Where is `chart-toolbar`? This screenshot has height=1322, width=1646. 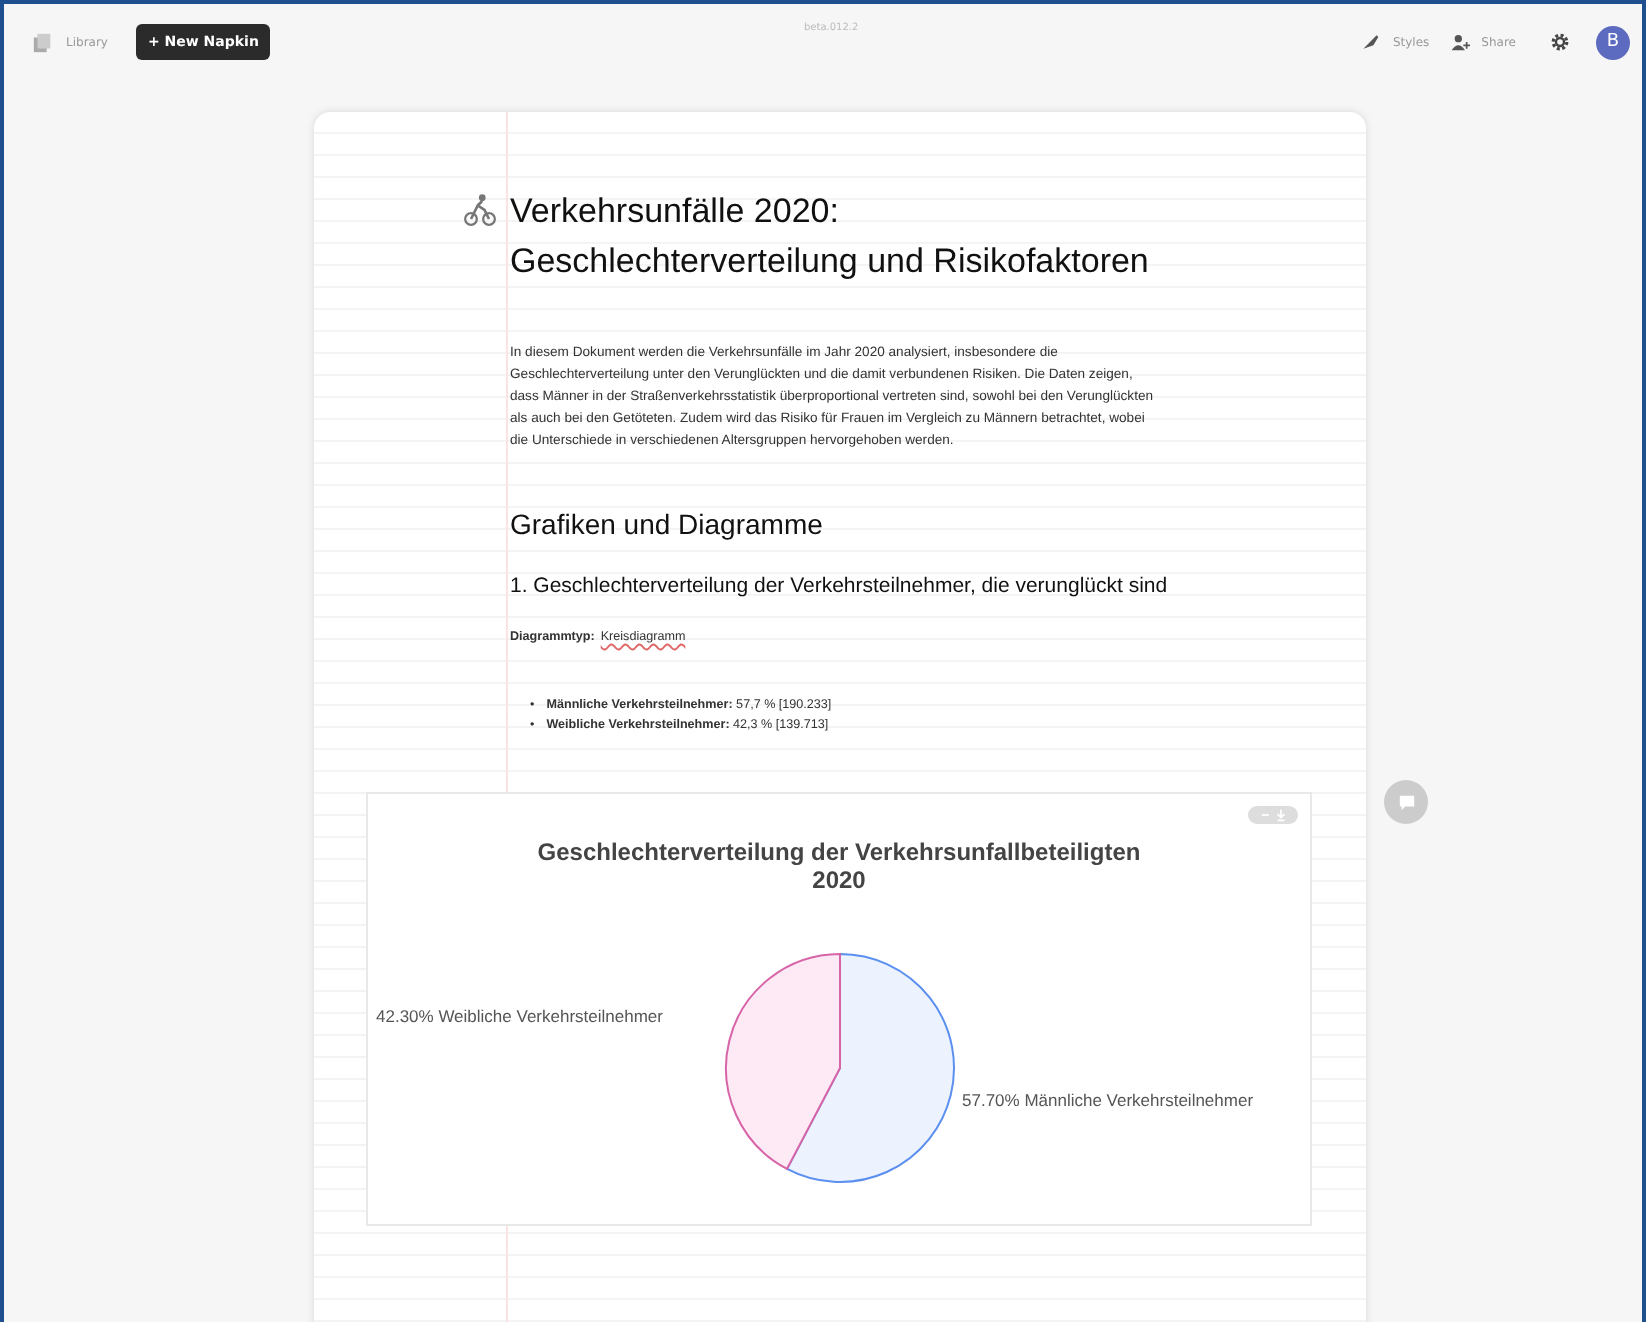 chart-toolbar is located at coordinates (1273, 815).